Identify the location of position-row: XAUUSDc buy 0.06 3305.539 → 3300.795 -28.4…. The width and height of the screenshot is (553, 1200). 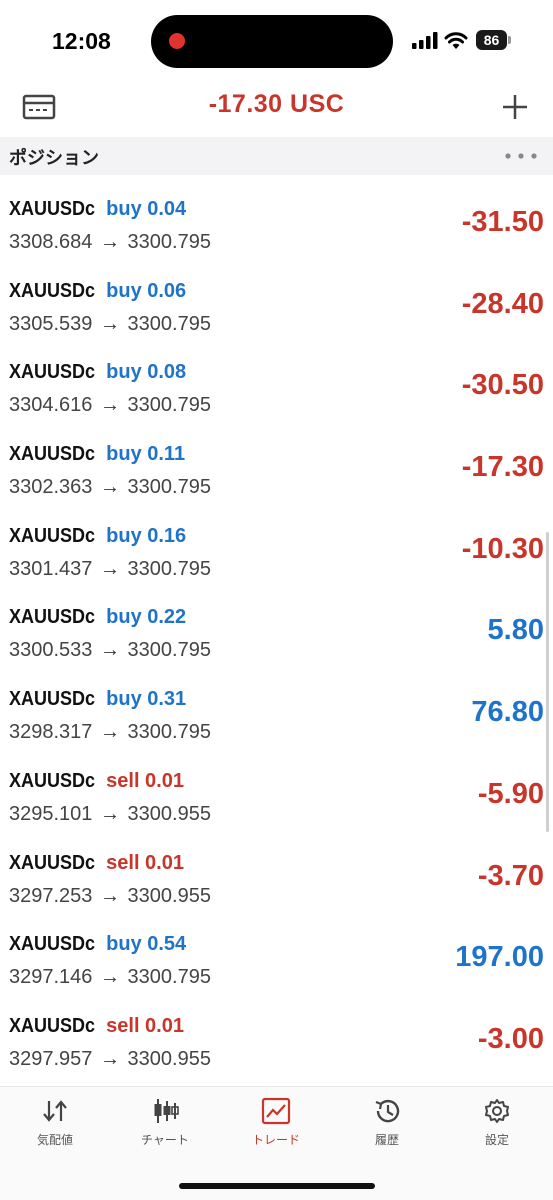
(276, 303).